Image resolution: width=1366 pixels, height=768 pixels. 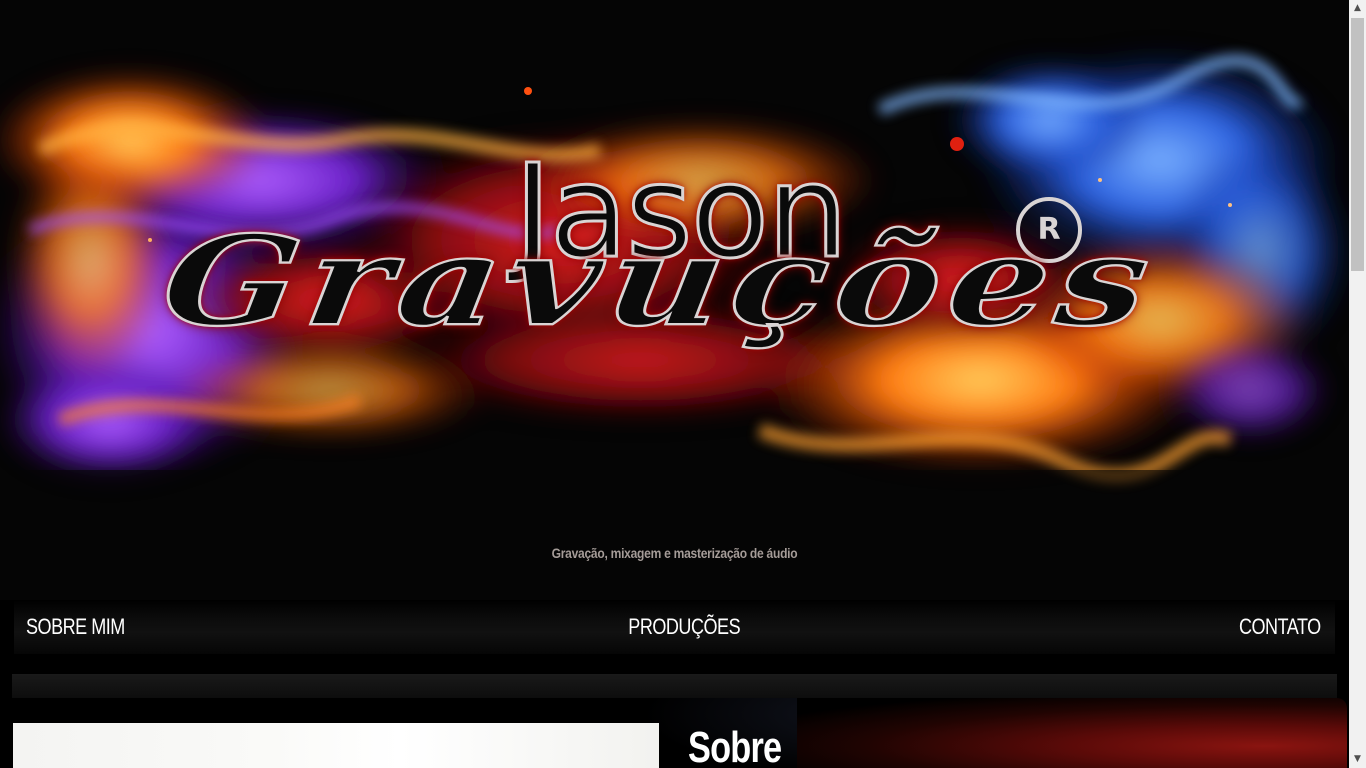 I want to click on about-section: Sobre, so click(x=674, y=733).